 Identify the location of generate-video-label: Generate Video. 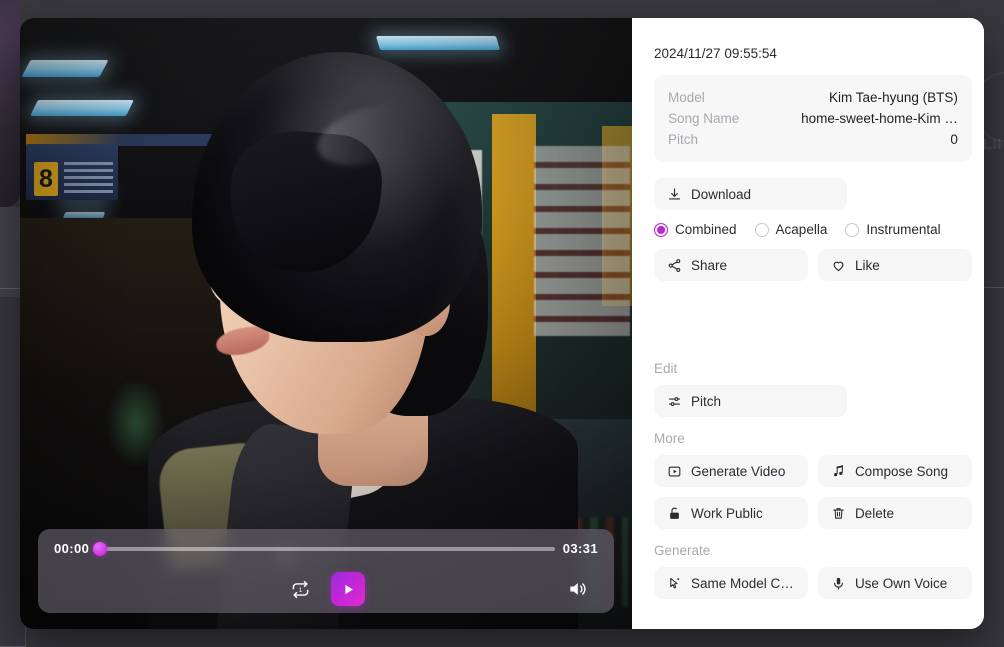
(738, 471).